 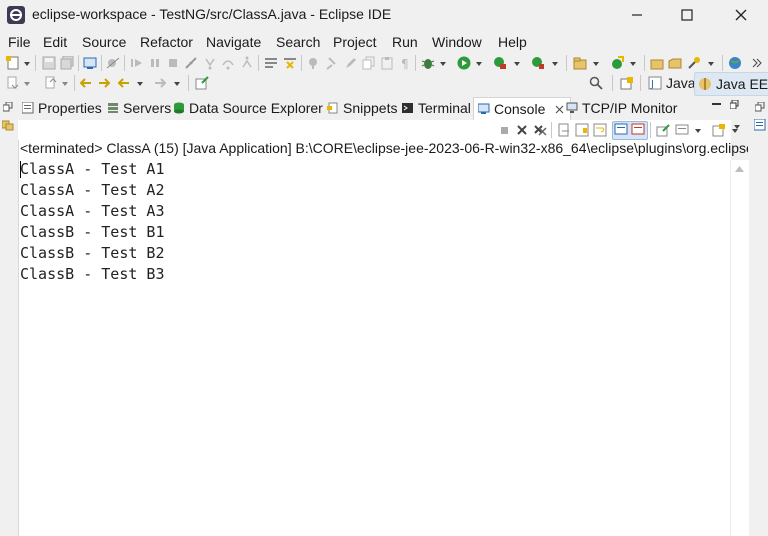 What do you see at coordinates (369, 63) in the screenshot?
I see `copy-icon` at bounding box center [369, 63].